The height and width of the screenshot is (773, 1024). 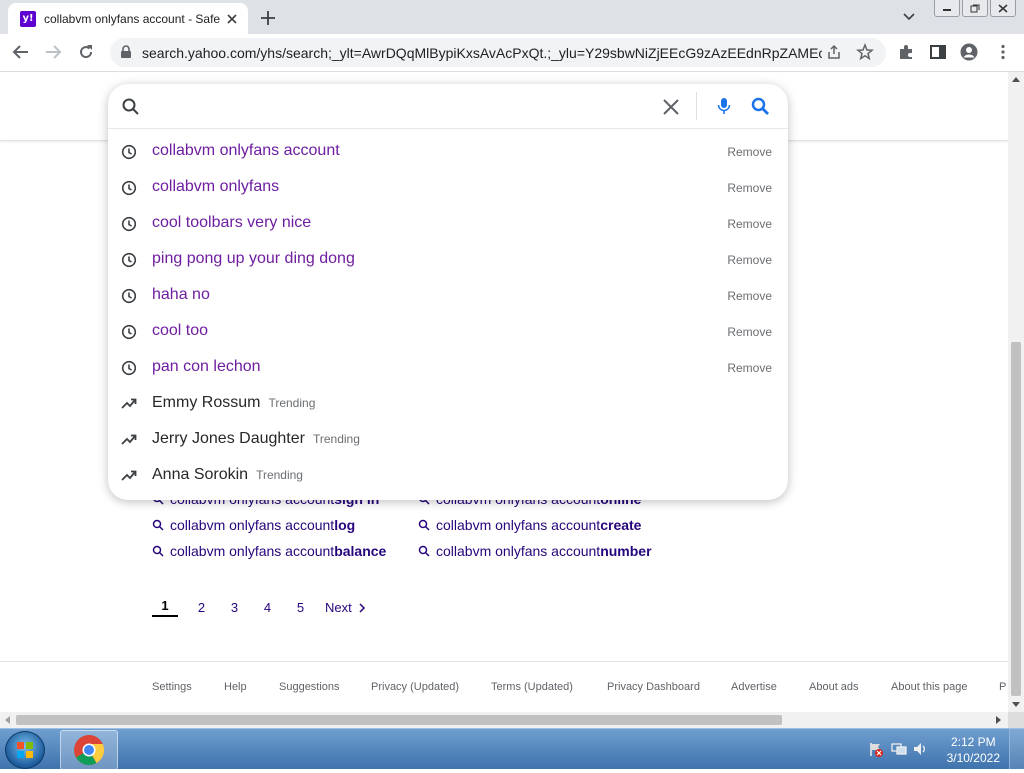 What do you see at coordinates (346, 607) in the screenshot?
I see `next-page-link: Next` at bounding box center [346, 607].